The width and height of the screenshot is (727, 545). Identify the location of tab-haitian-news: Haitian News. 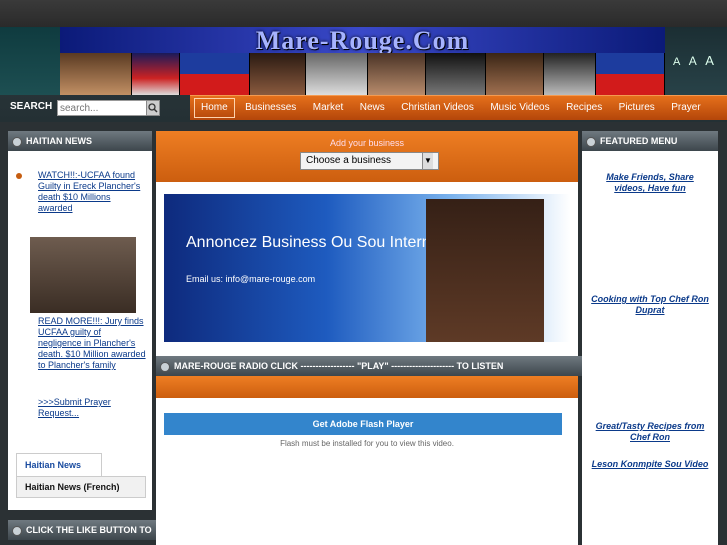
(59, 464).